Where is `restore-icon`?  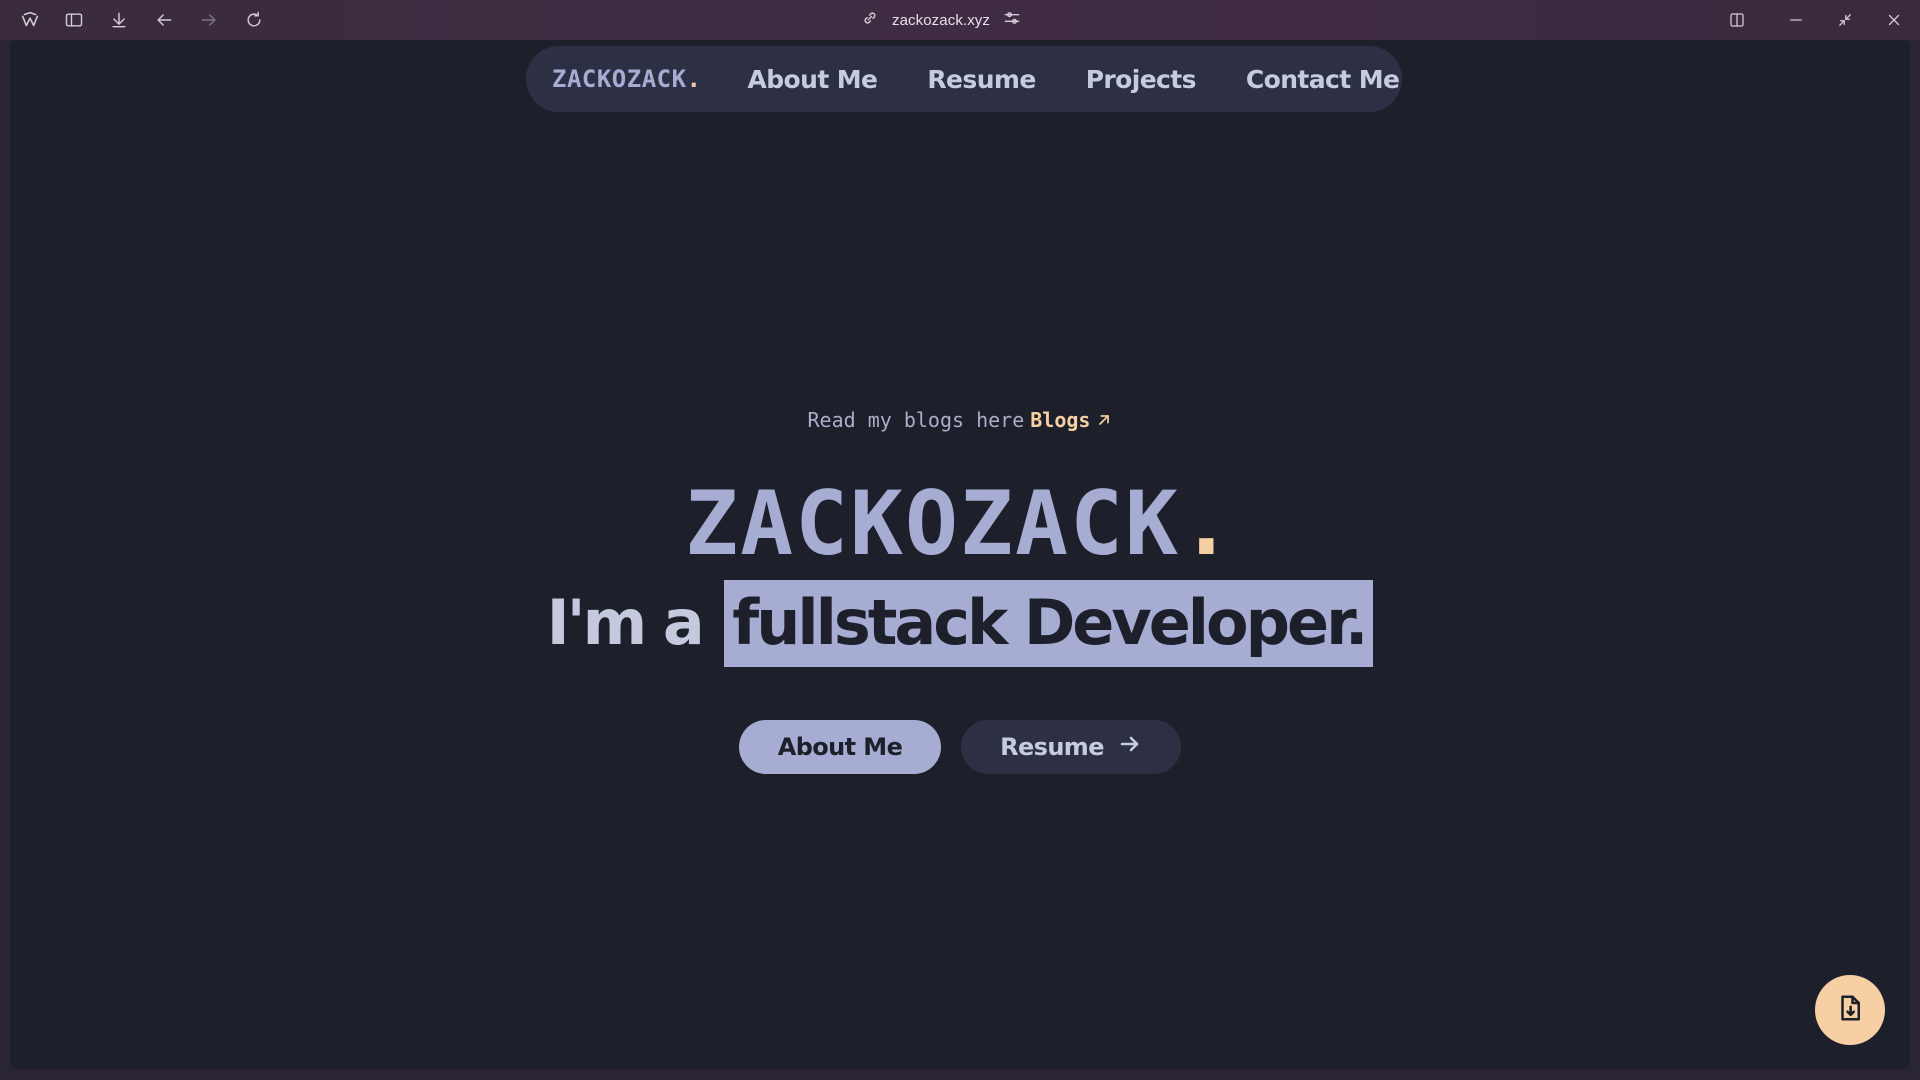
restore-icon is located at coordinates (1845, 20).